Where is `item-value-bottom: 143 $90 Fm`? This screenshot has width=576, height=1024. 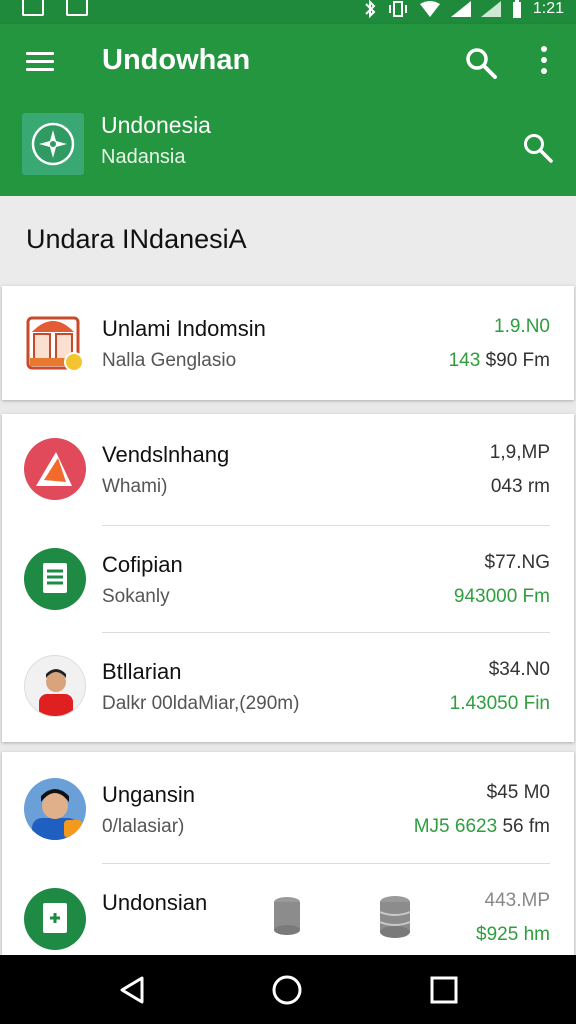
item-value-bottom: 143 $90 Fm is located at coordinates (499, 361).